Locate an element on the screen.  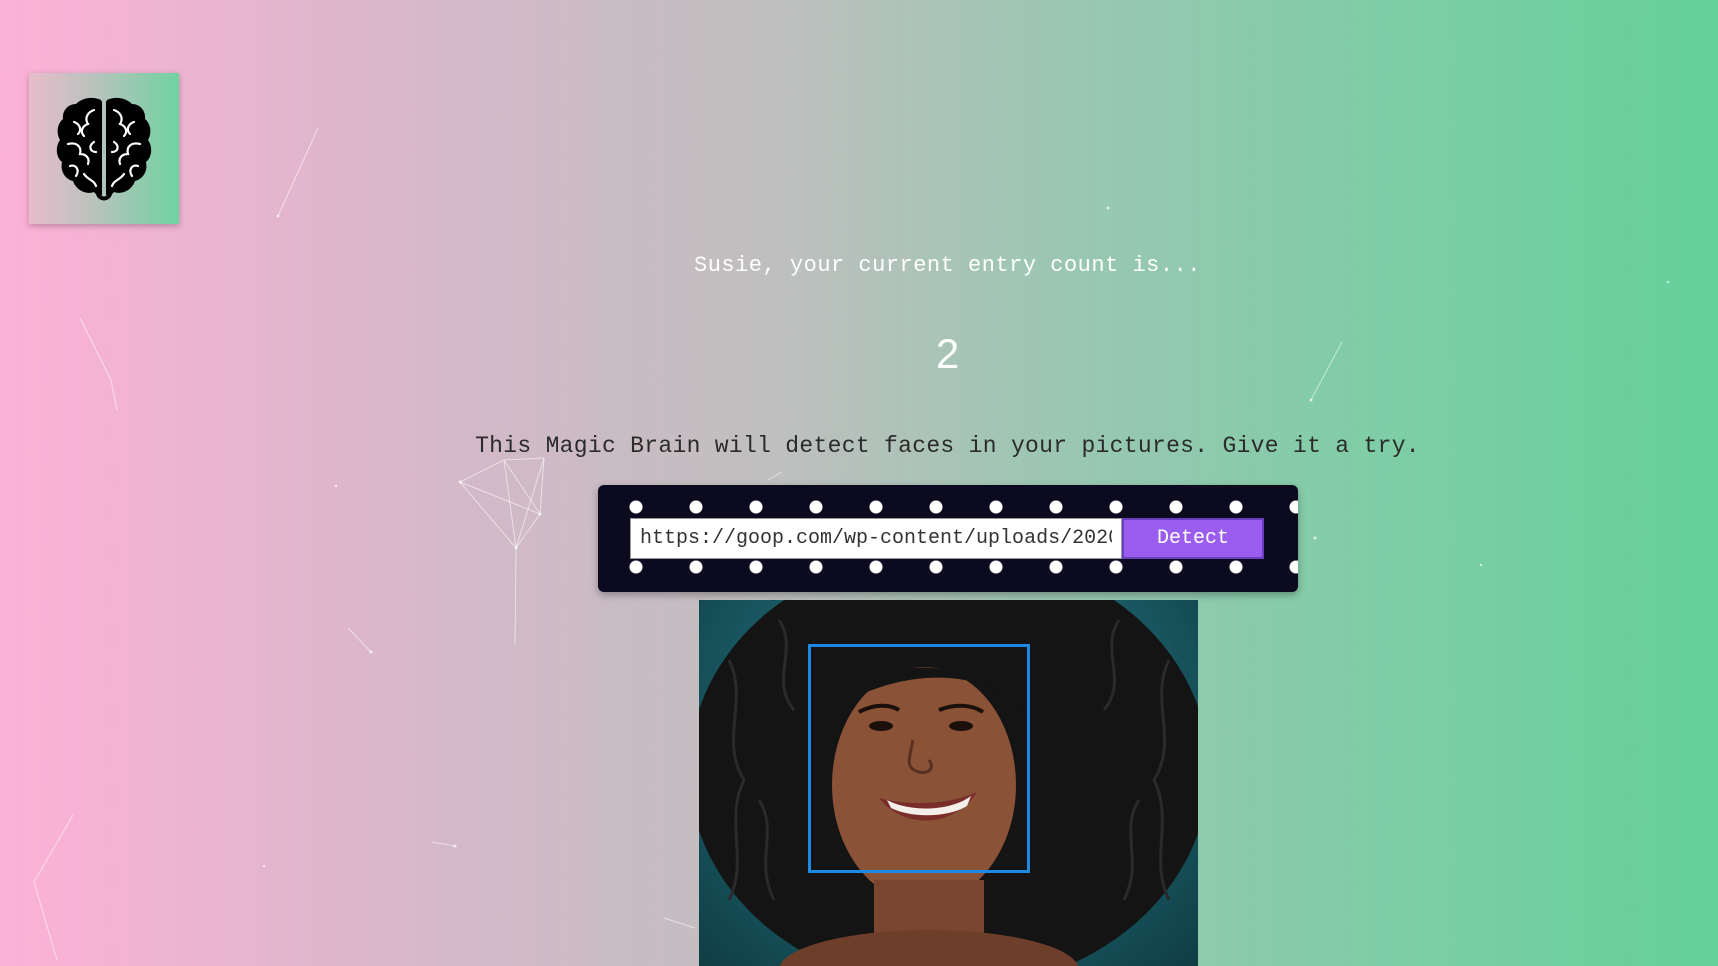
brain-icon is located at coordinates (104, 148).